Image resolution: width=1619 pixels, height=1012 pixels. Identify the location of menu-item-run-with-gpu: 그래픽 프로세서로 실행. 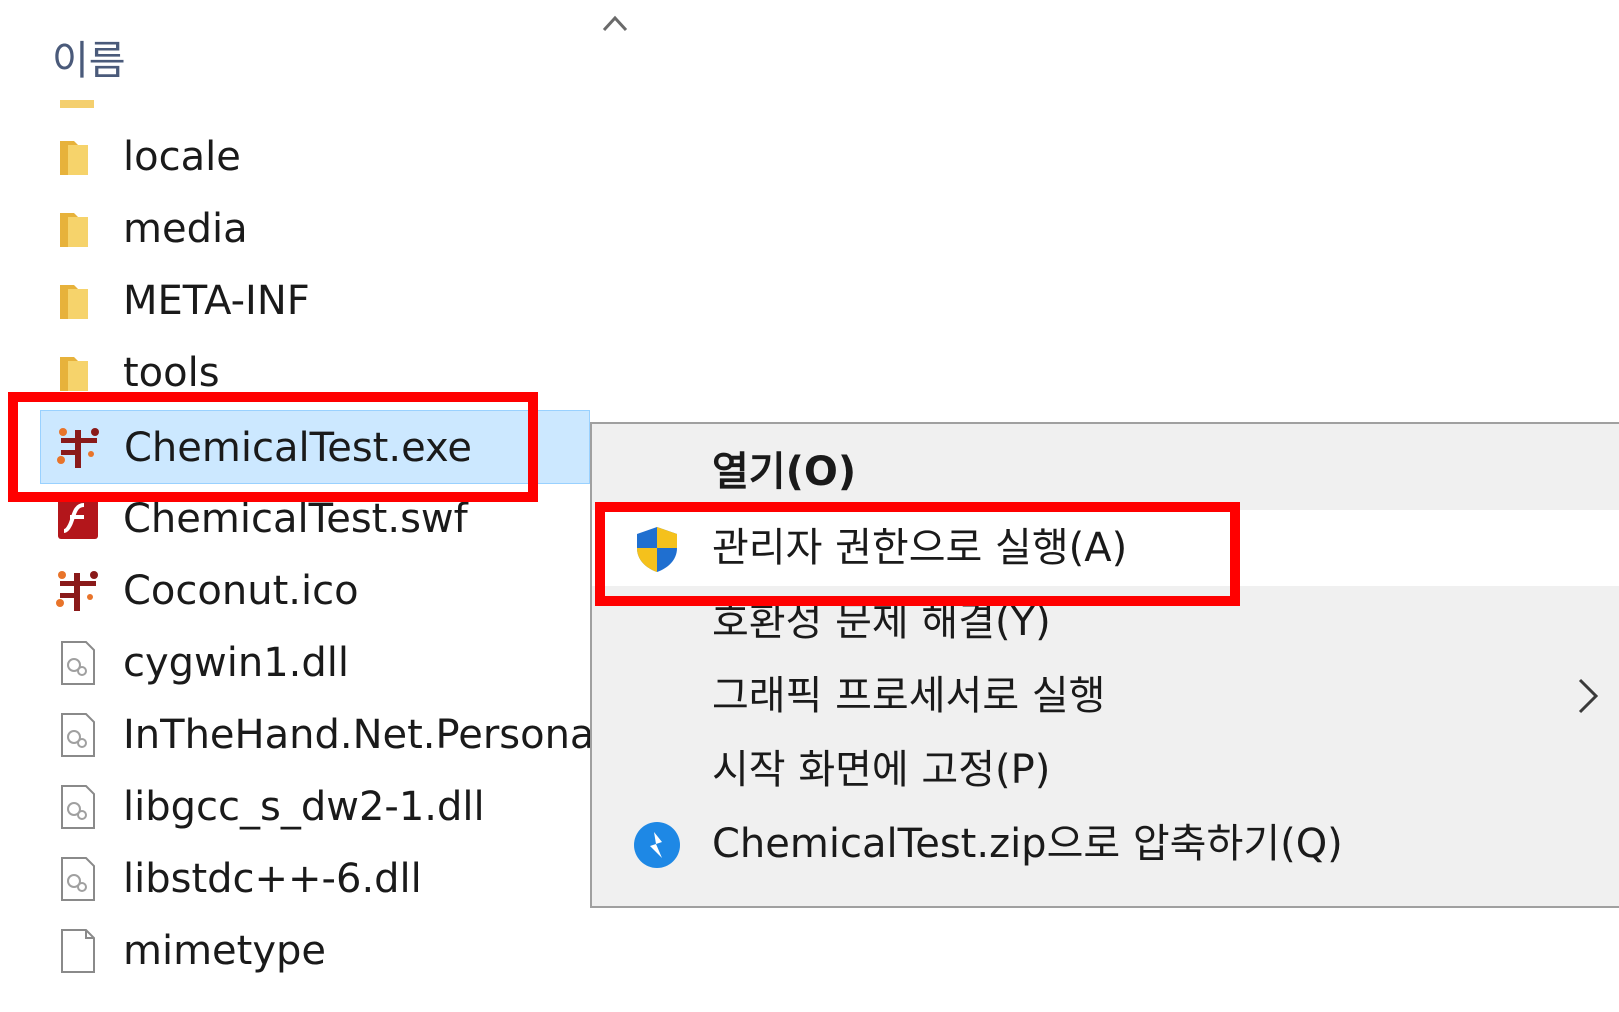
(1105, 696).